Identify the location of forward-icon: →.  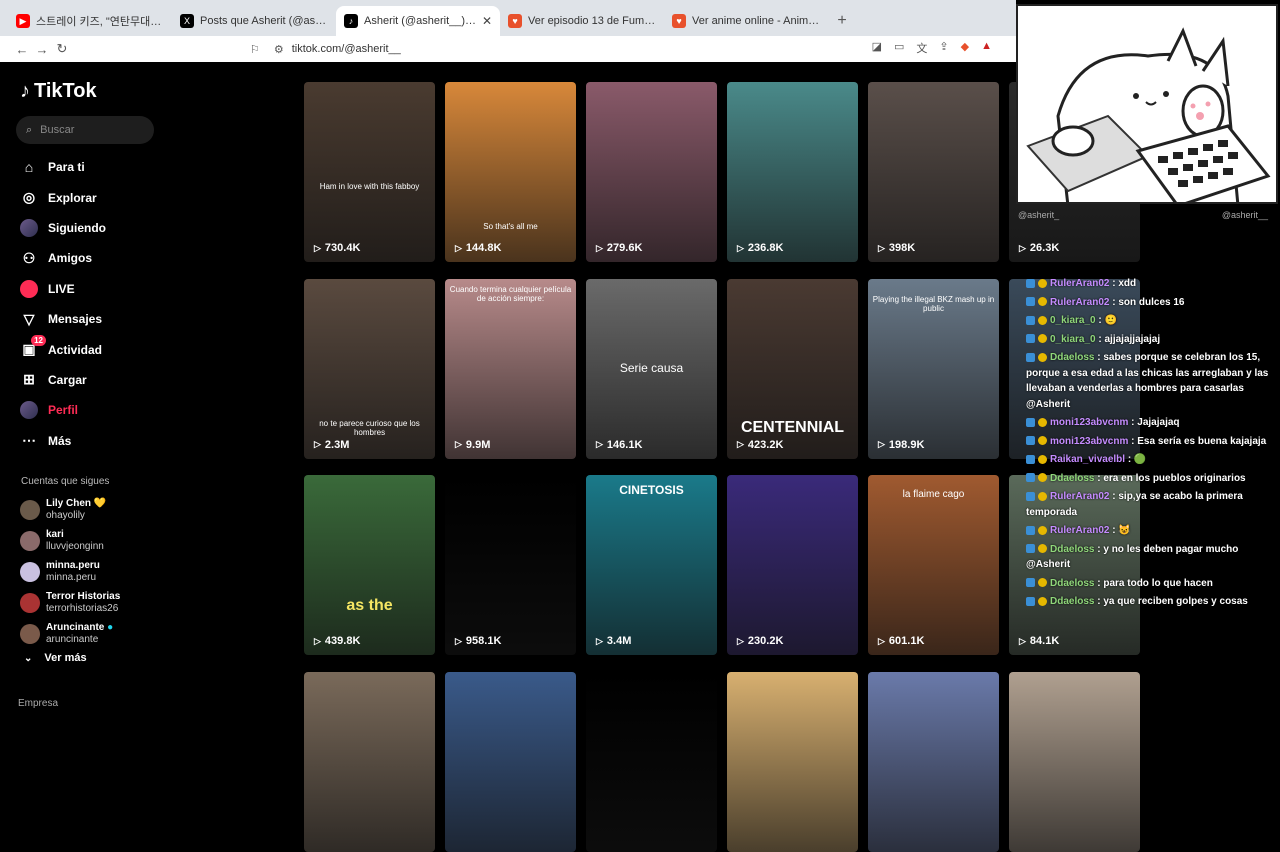
(42, 49).